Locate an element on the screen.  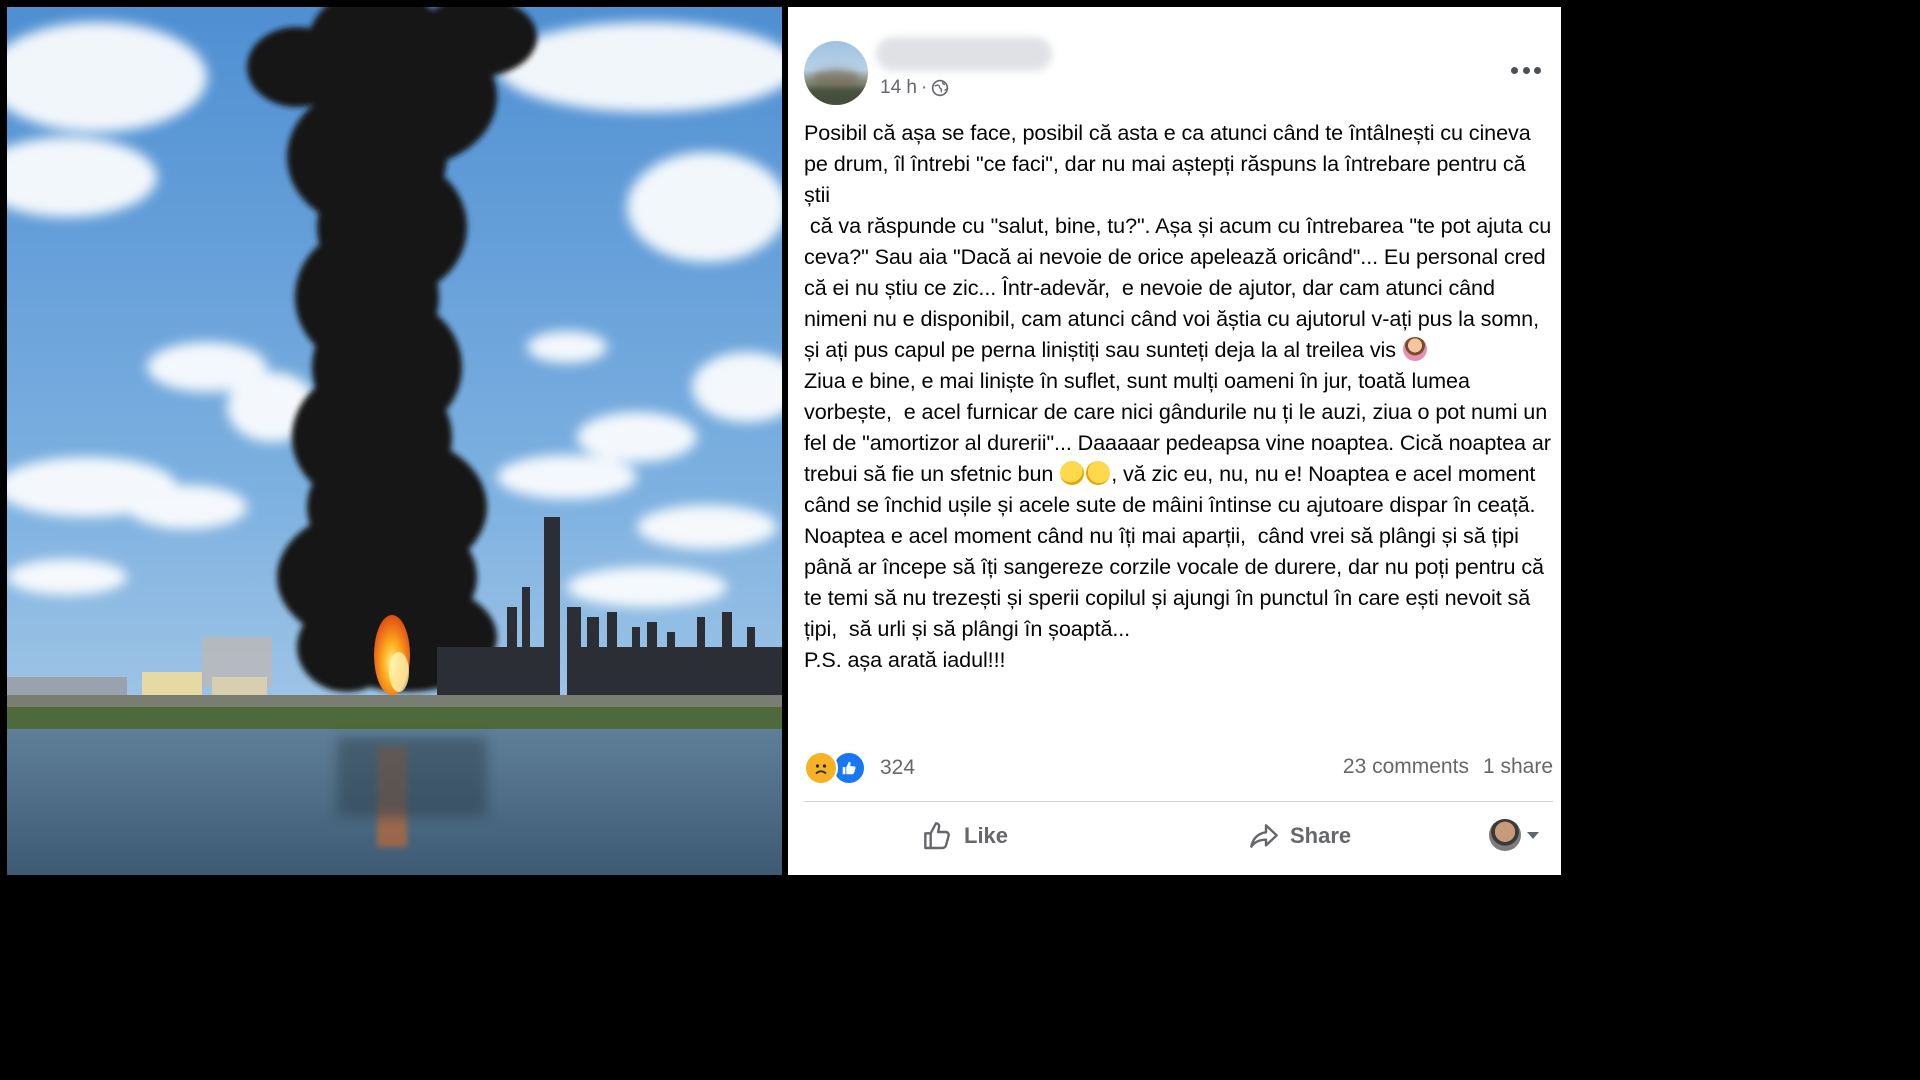
chevron-down-icon is located at coordinates (1533, 835).